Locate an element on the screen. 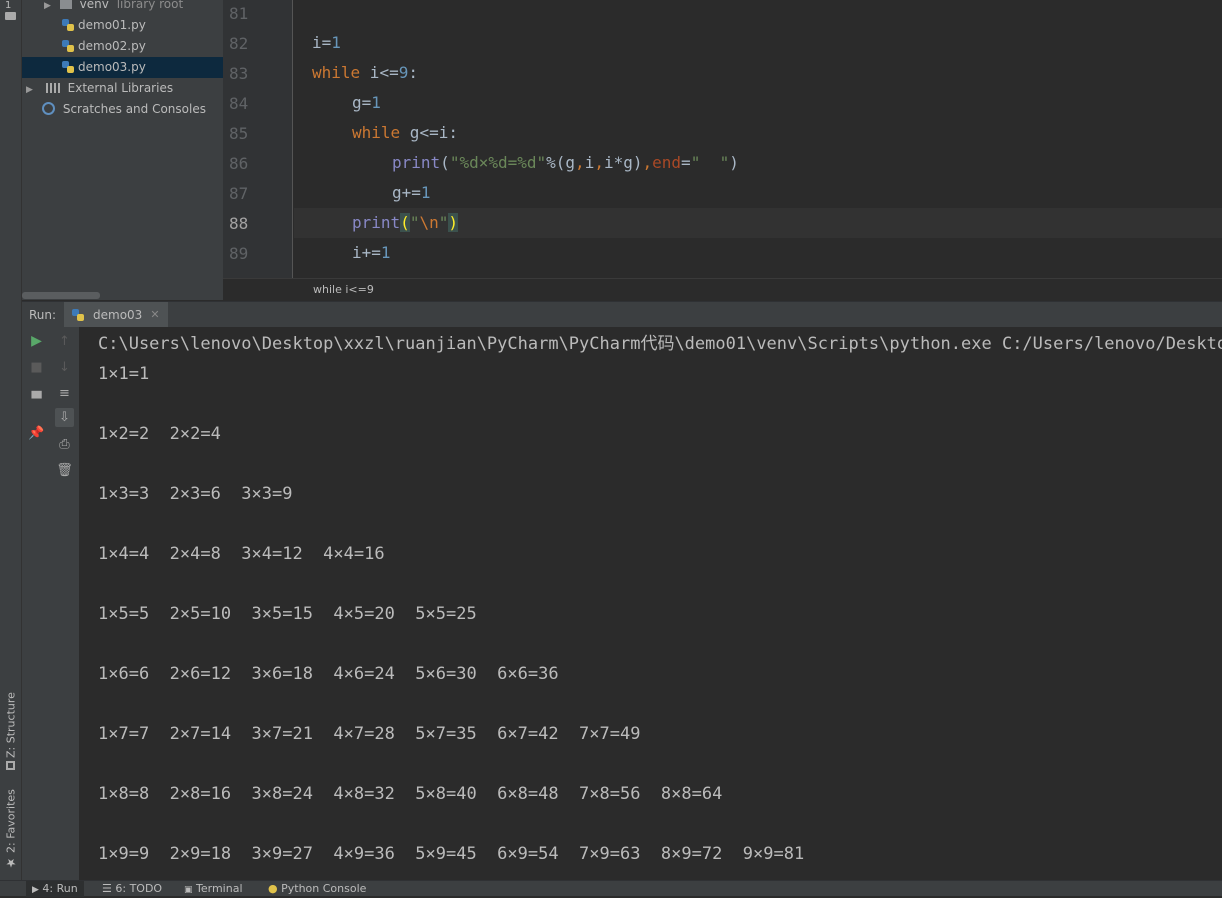 This screenshot has width=1222, height=898. console-line: 1×6=6 2×6=12 3×6=18 4×6=24 5×6=30 6×6=36 is located at coordinates (328, 674).